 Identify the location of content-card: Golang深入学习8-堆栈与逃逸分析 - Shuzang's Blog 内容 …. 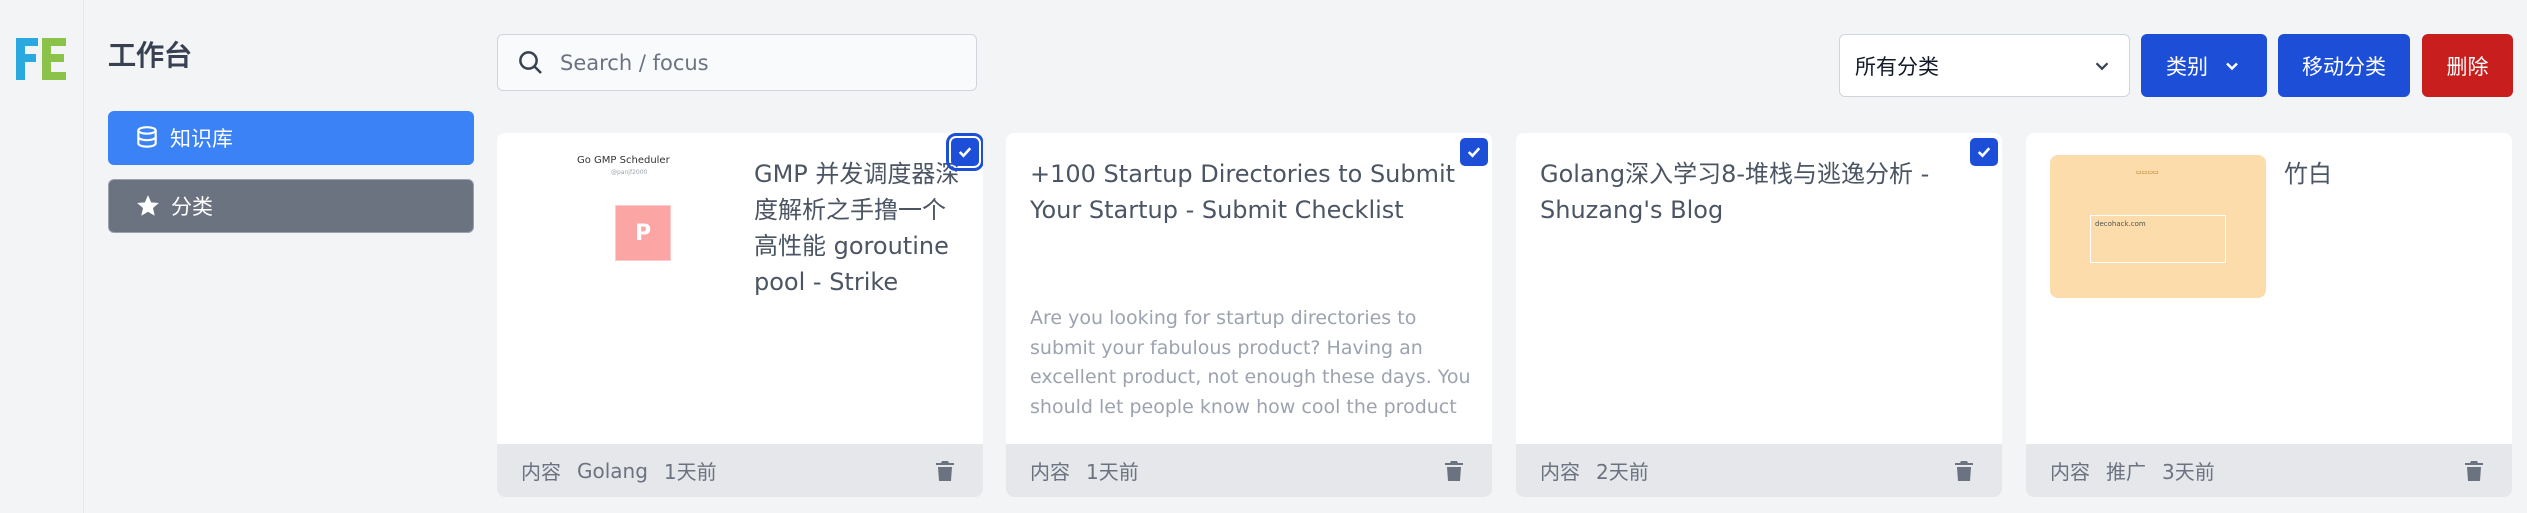
(1759, 315).